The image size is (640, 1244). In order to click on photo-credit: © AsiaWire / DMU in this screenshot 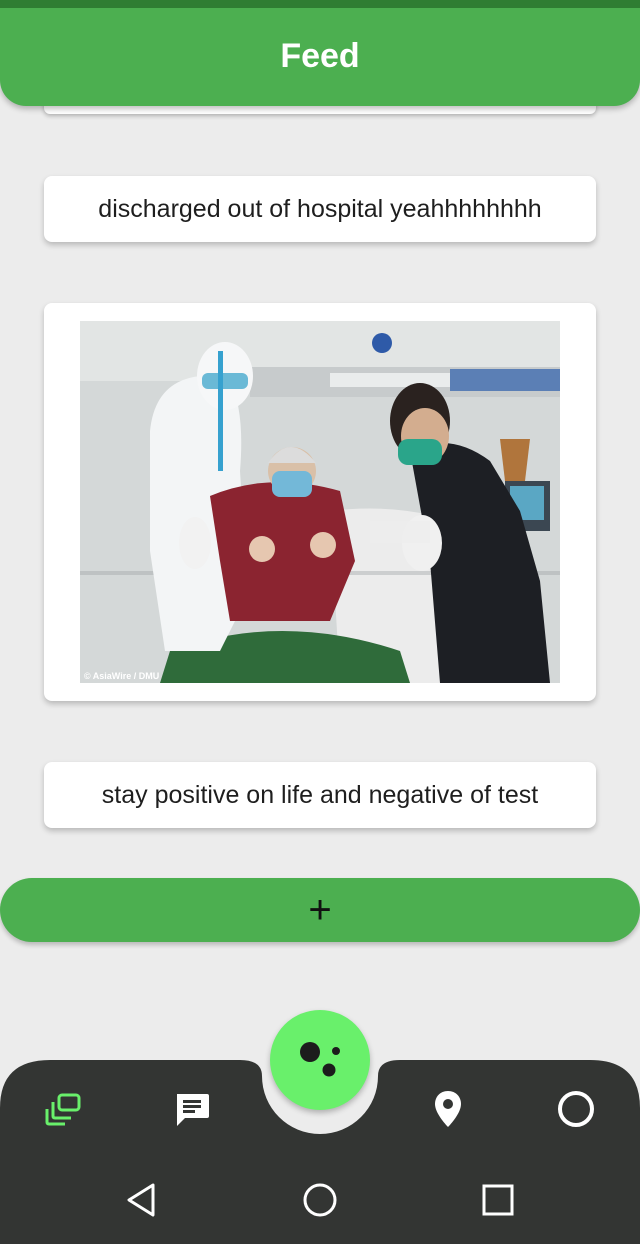, I will do `click(121, 676)`.